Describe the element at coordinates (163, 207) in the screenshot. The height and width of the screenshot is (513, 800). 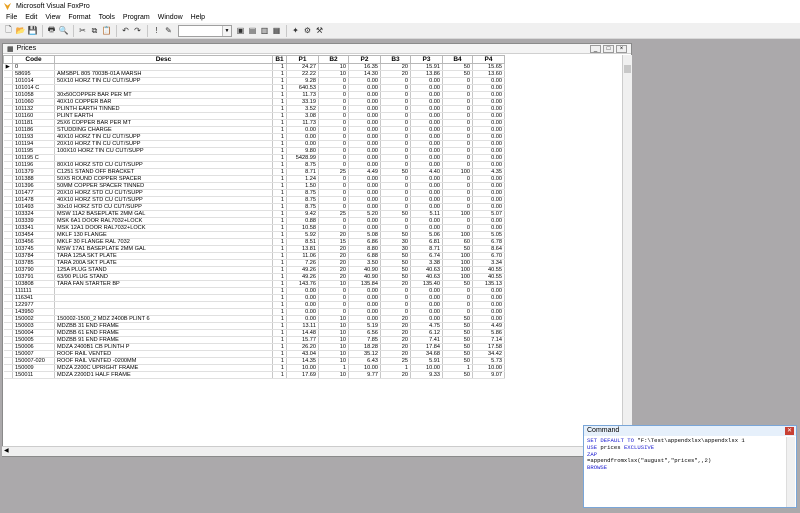
I see `cell-desc: 30x10 HORZ STD CU CUT/SUPP` at that location.